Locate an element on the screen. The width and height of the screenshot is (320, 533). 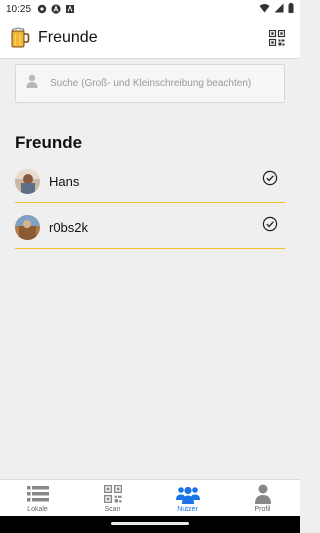
nav-item-scan: Scan is located at coordinates (112, 498).